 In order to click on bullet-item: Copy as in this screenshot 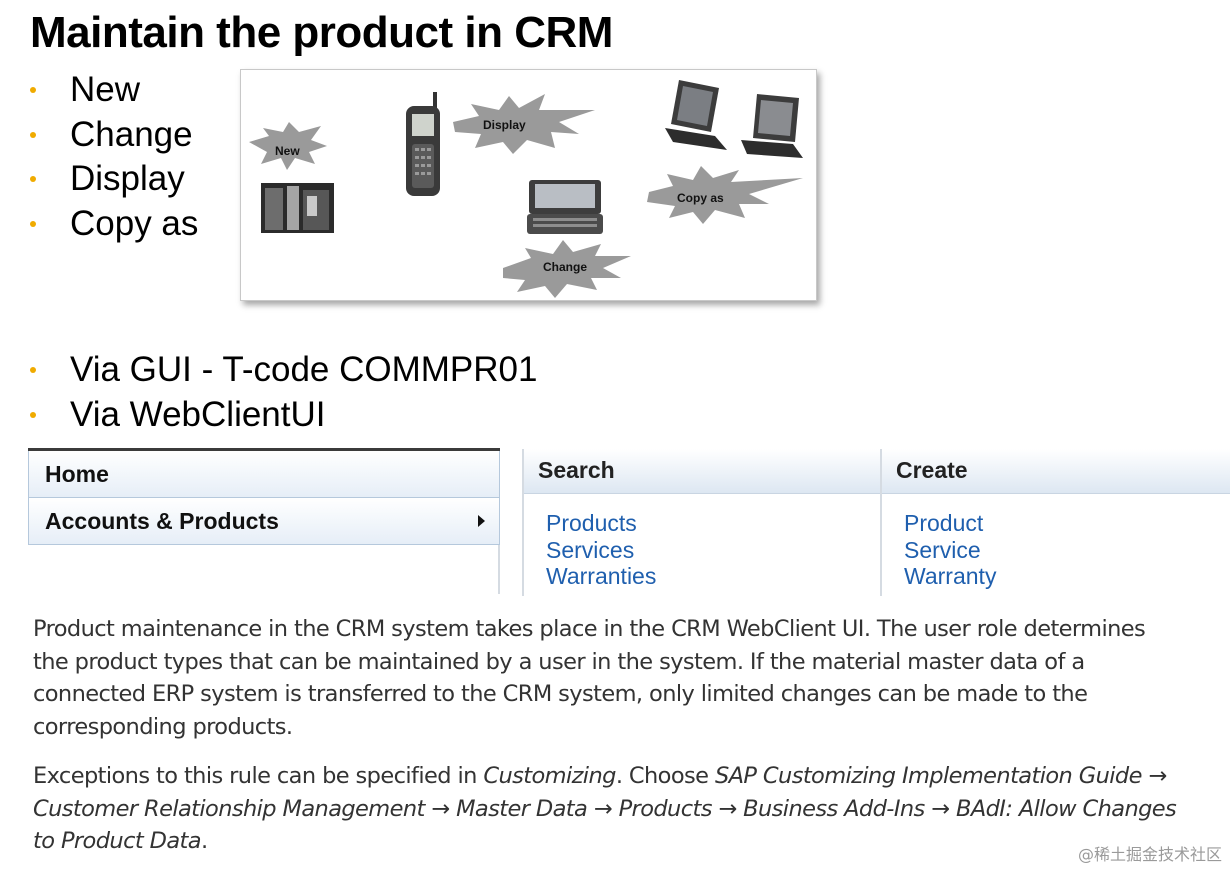, I will do `click(114, 224)`.